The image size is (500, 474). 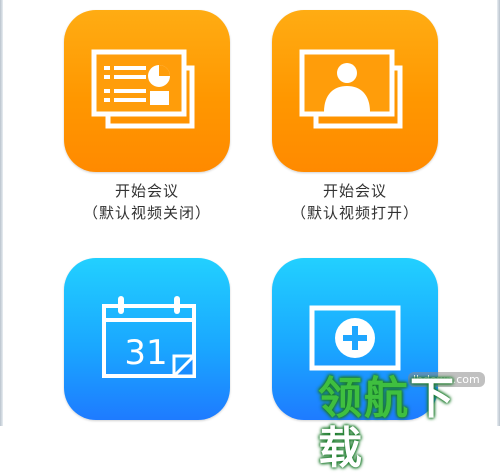 I want to click on window-edge-left, so click(x=1, y=213).